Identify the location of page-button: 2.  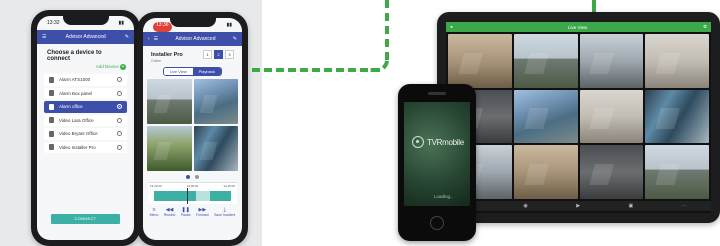
(218, 54).